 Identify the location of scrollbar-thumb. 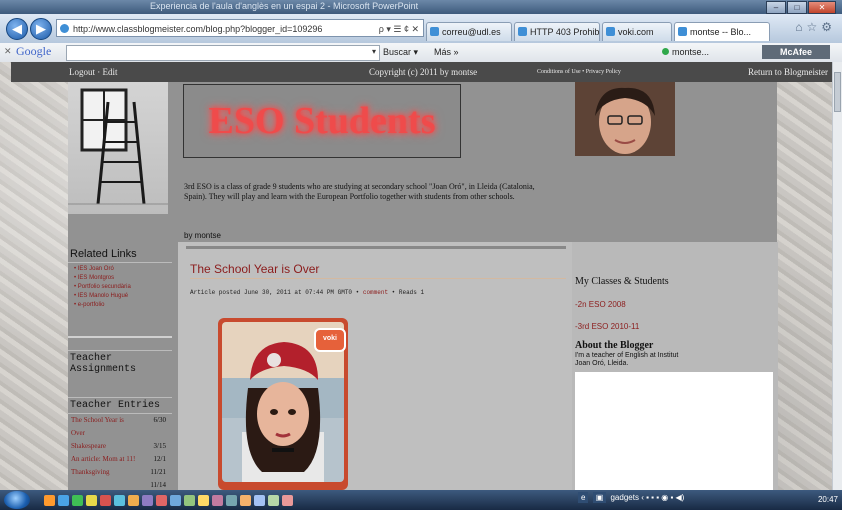
(837, 92).